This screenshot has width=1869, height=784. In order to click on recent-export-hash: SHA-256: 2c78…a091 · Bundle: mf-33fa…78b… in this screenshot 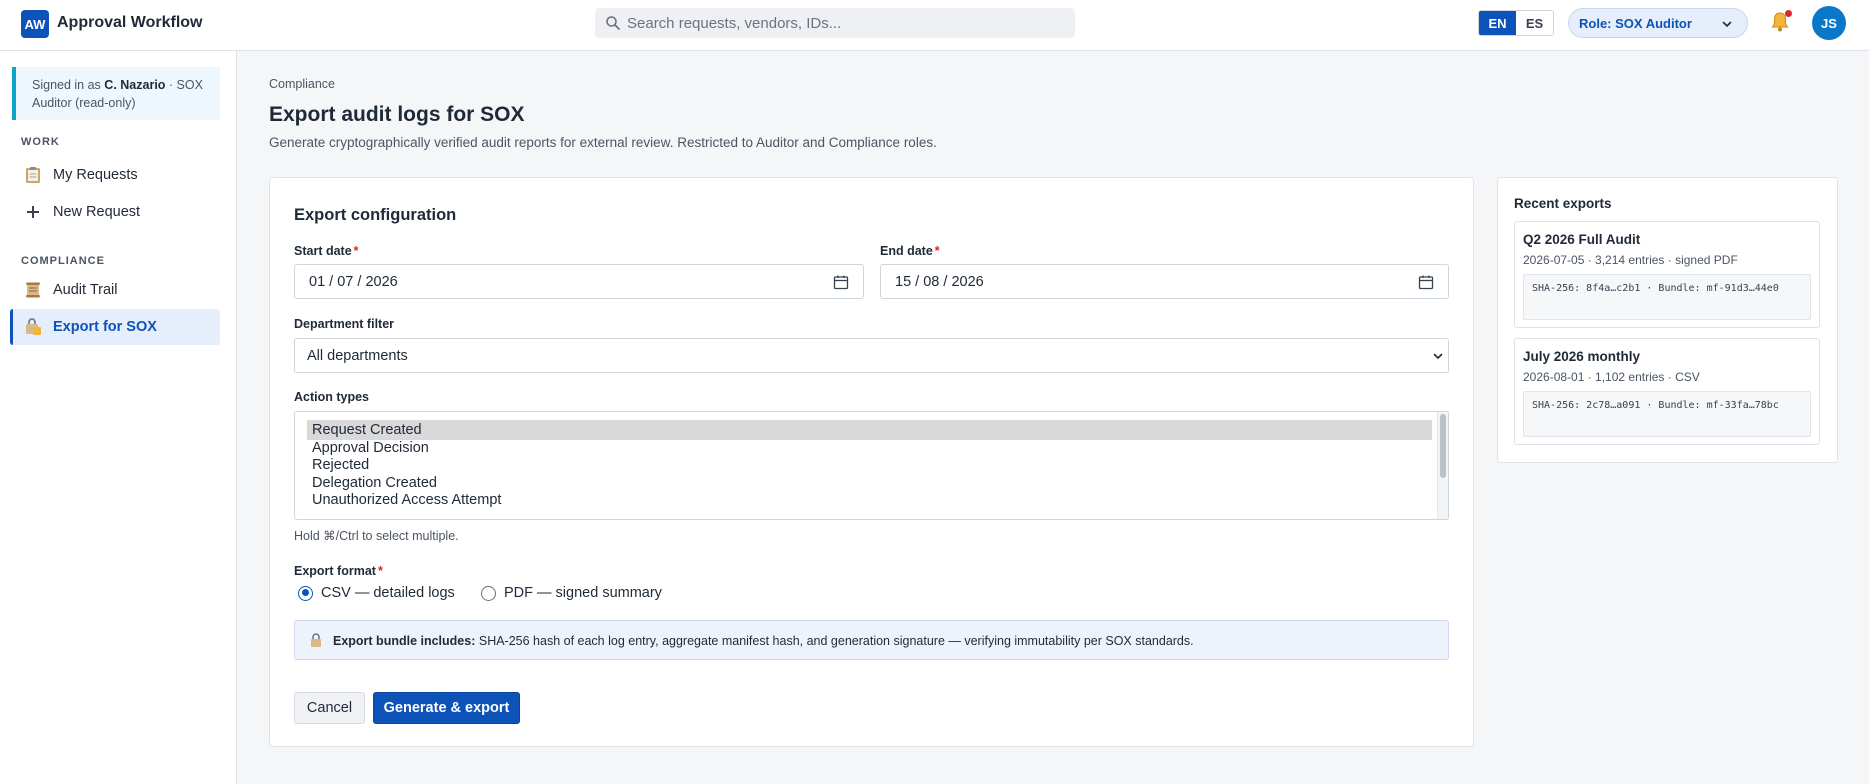, I will do `click(1667, 414)`.